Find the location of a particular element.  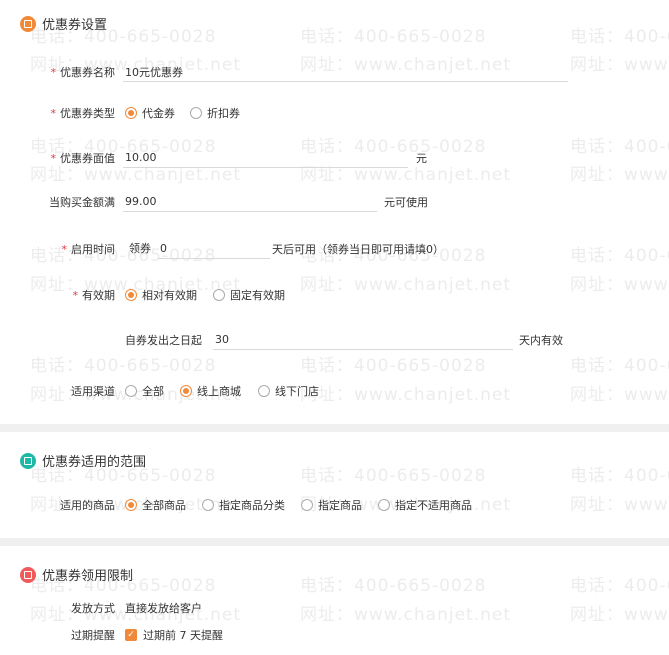

min-purchase-unit: 元可使用 is located at coordinates (406, 202).